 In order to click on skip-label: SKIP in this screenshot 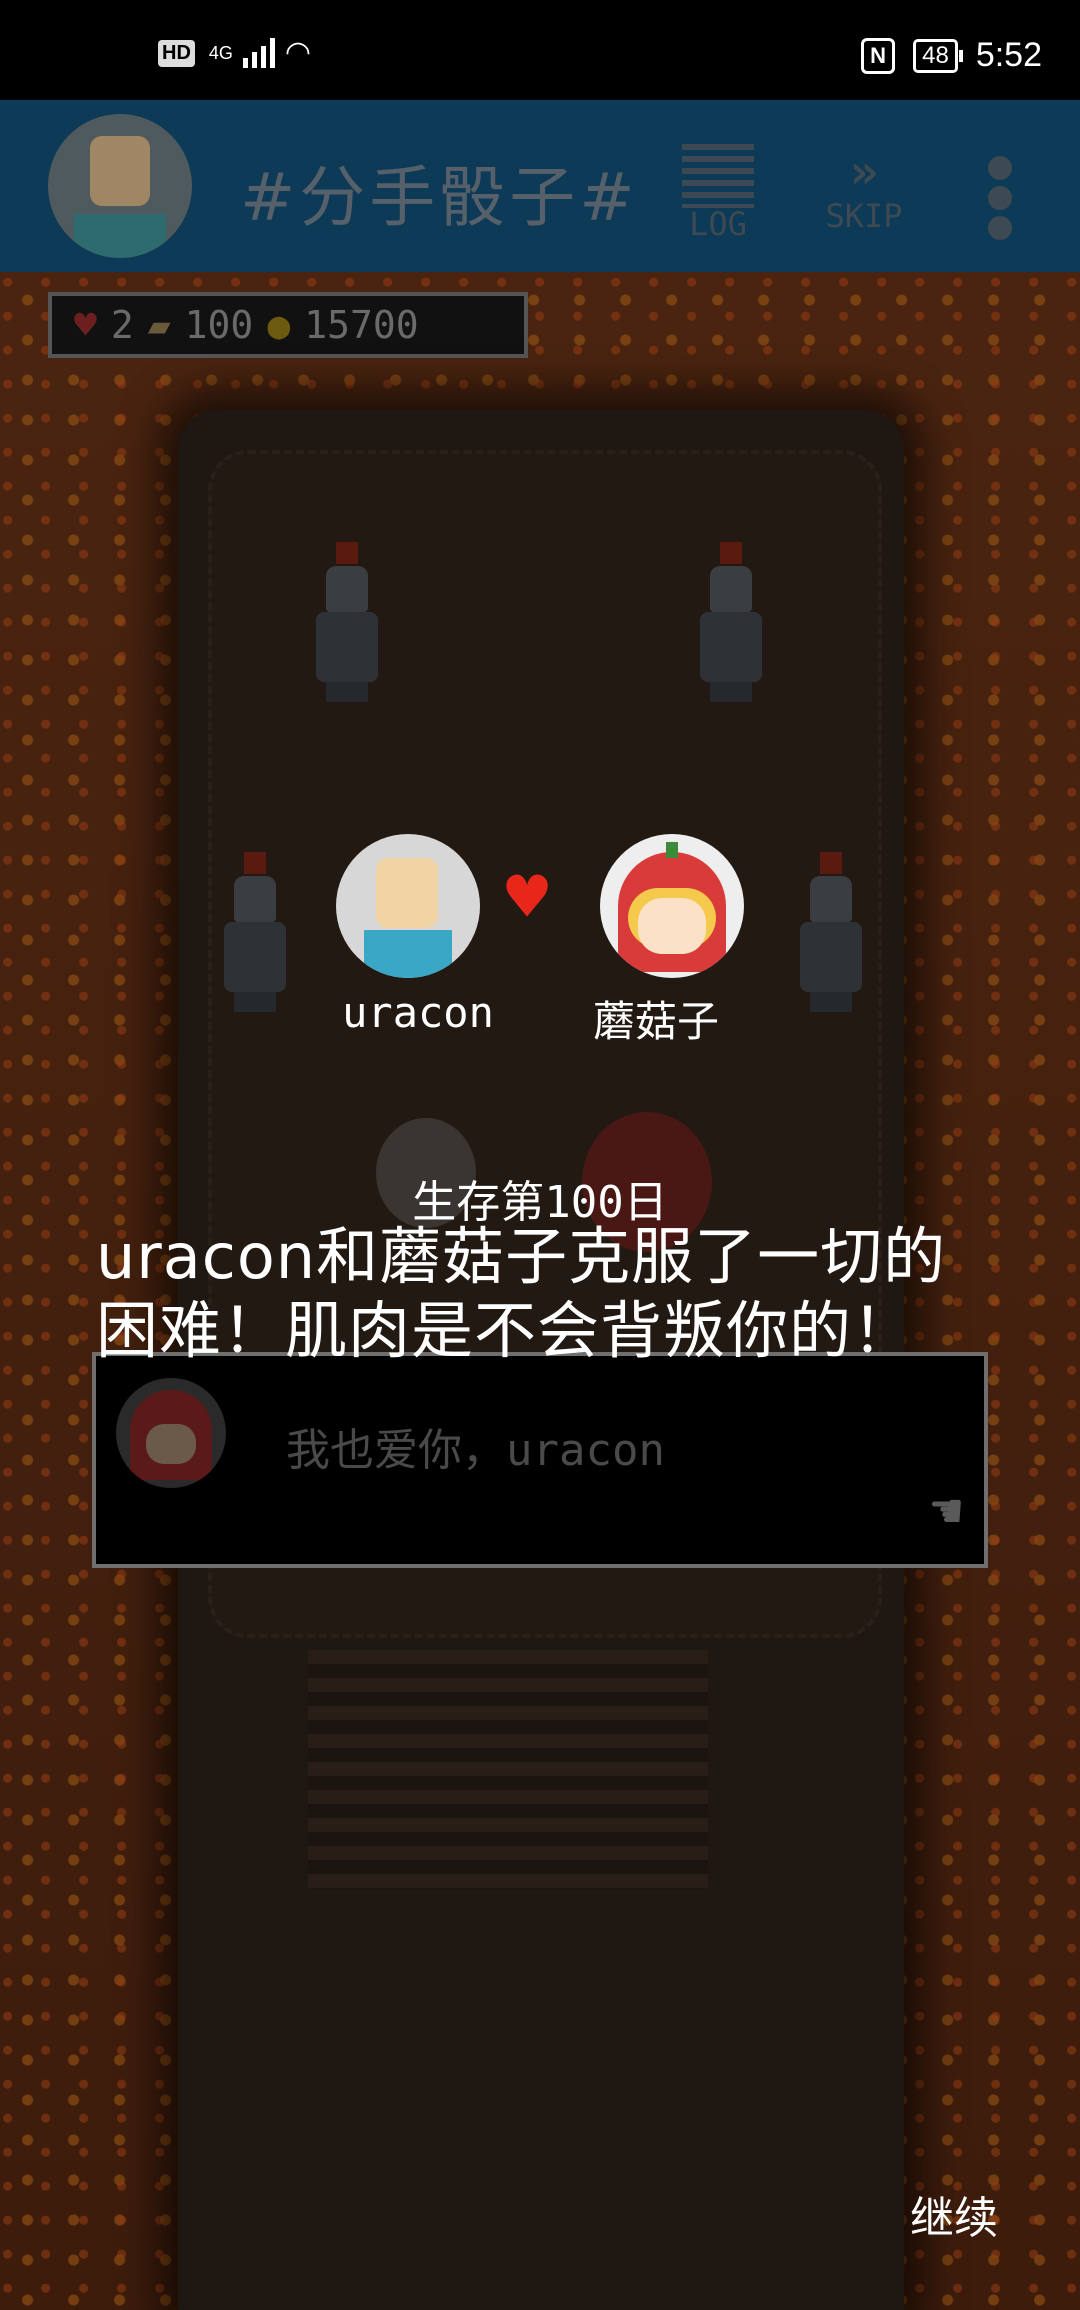, I will do `click(864, 216)`.